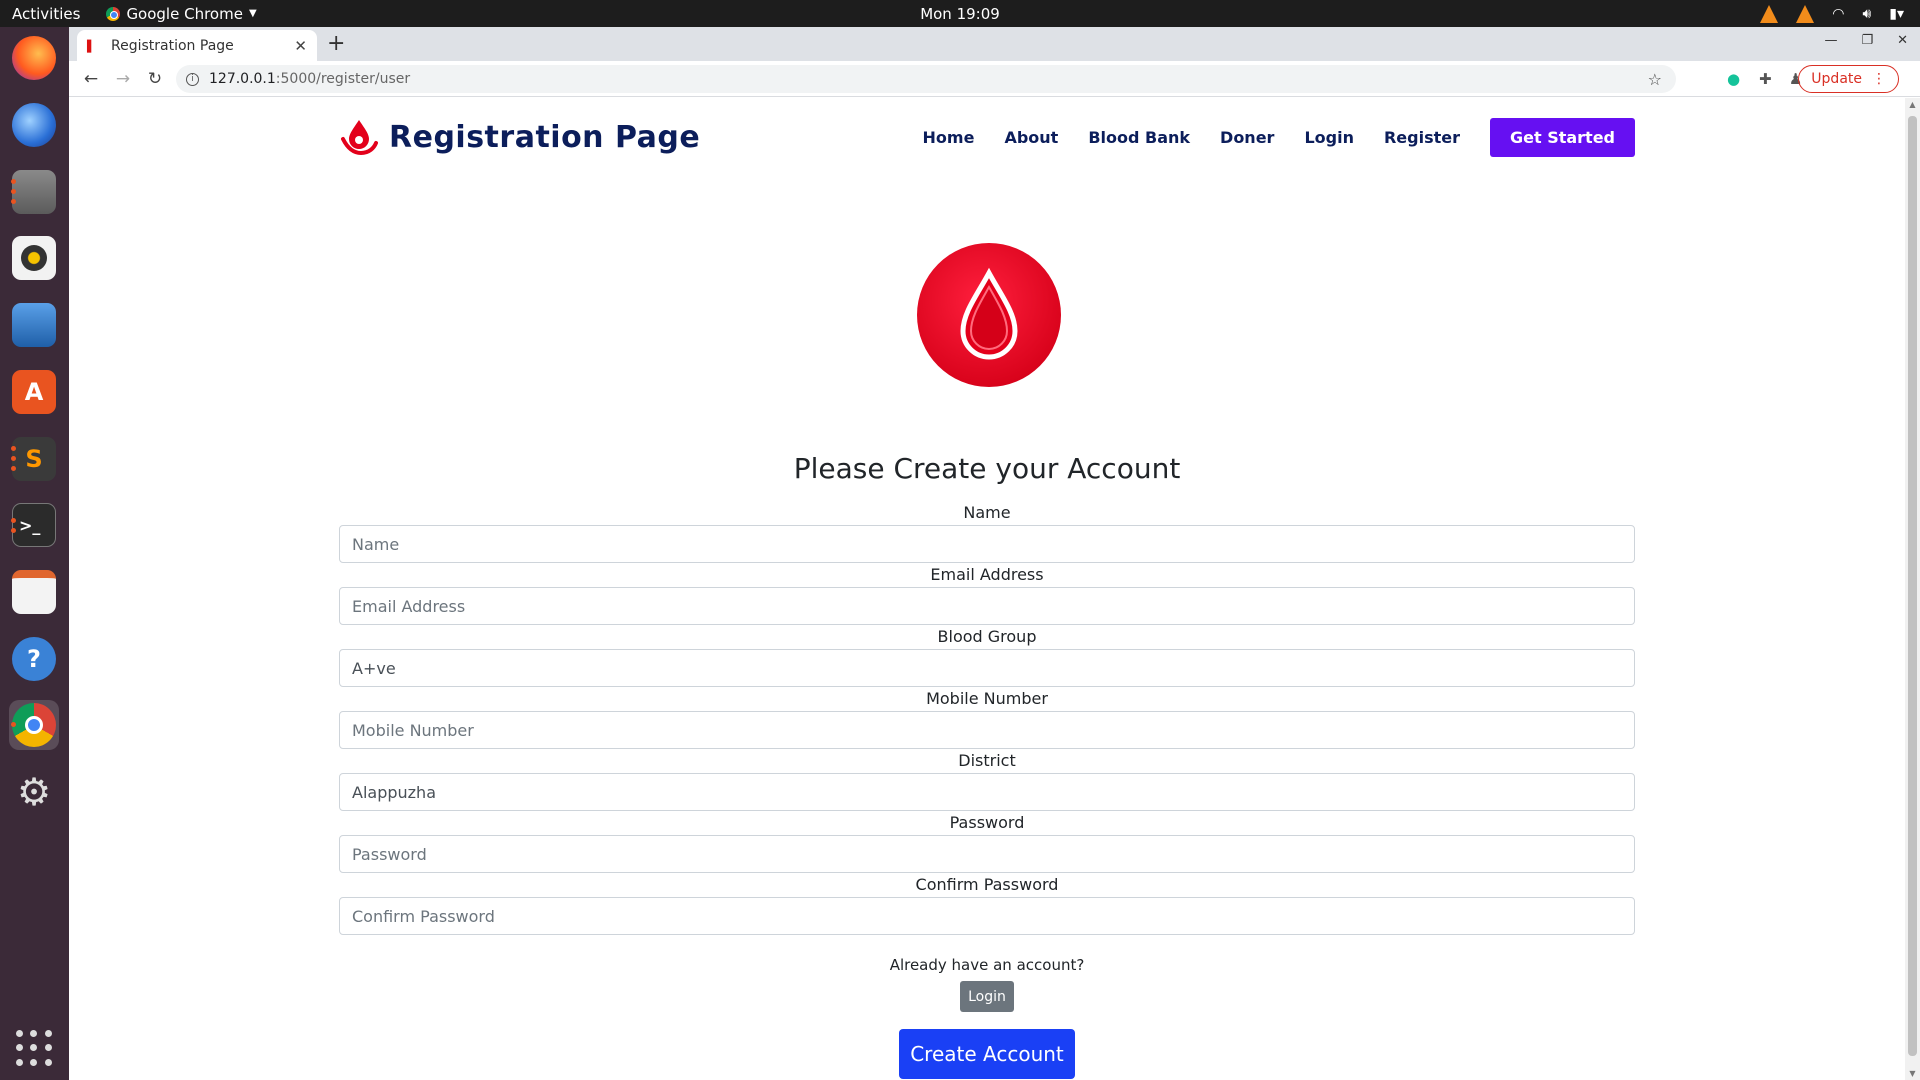  I want to click on show-applications-button, so click(34, 1048).